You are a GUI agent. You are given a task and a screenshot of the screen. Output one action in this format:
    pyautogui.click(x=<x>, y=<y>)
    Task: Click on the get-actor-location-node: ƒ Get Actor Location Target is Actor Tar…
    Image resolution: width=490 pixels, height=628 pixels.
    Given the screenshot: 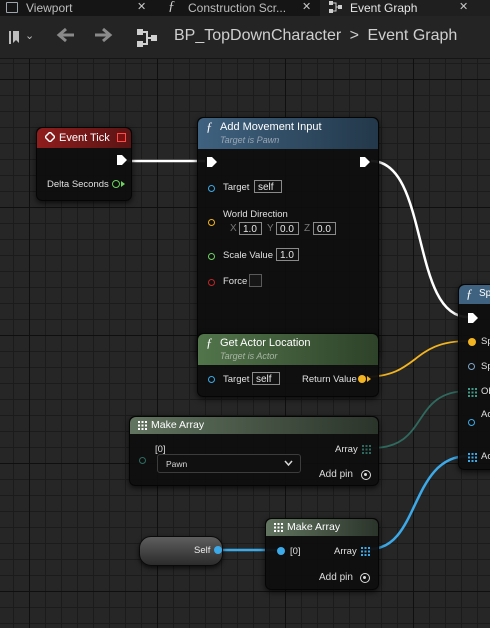 What is the action you would take?
    pyautogui.click(x=288, y=365)
    